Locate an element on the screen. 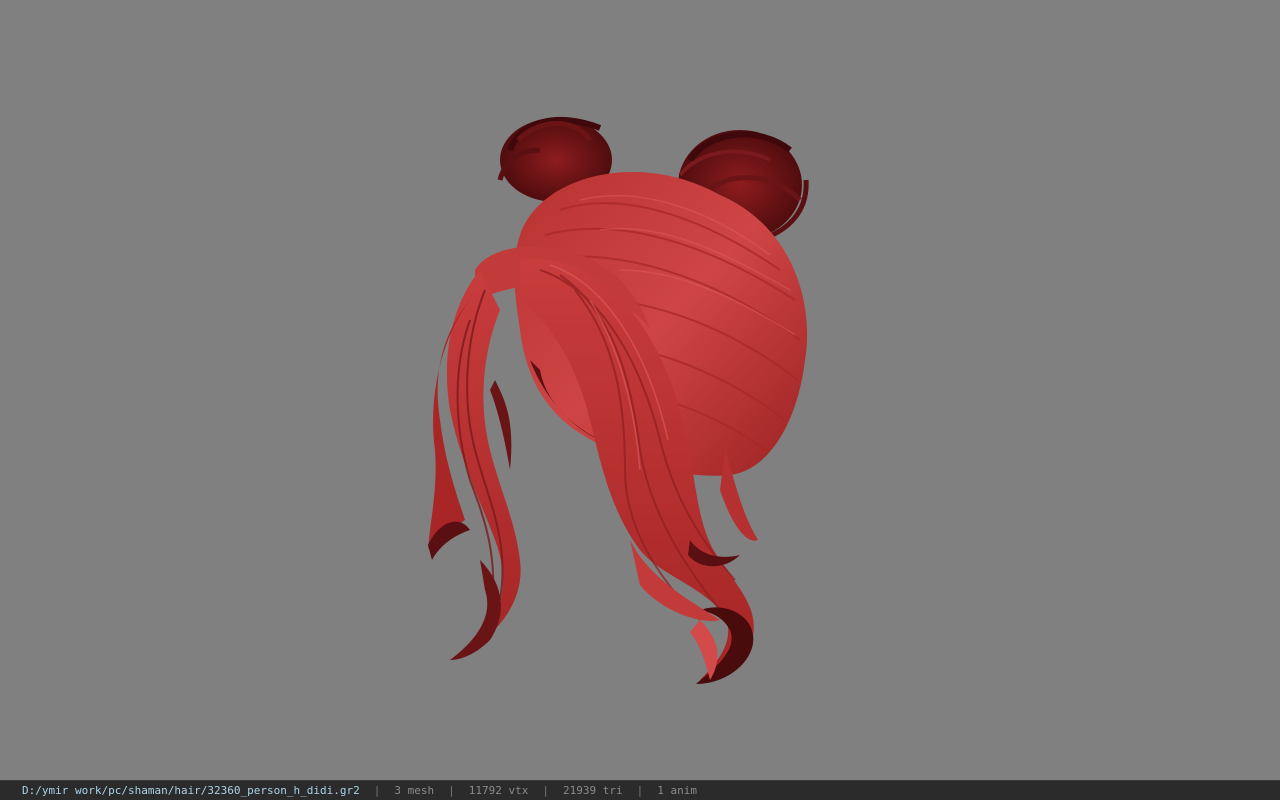 This screenshot has width=1280, height=800. triangle-count: 21939 tri is located at coordinates (593, 790).